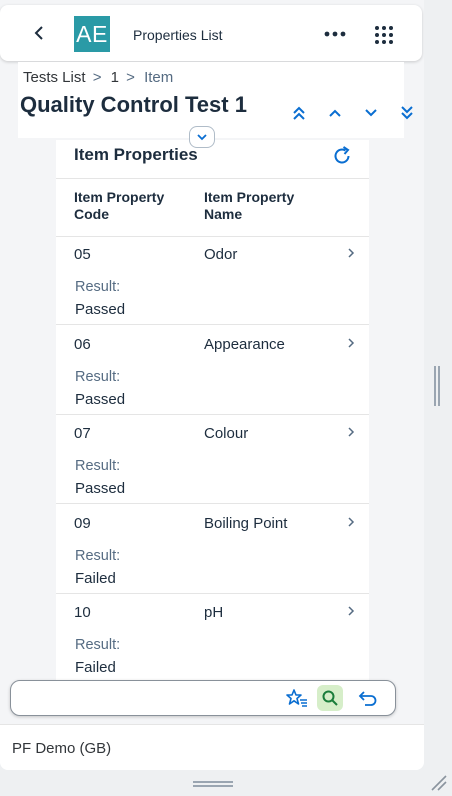 The width and height of the screenshot is (452, 796). What do you see at coordinates (212, 747) in the screenshot?
I see `status-footer: PF Demo (GB)` at bounding box center [212, 747].